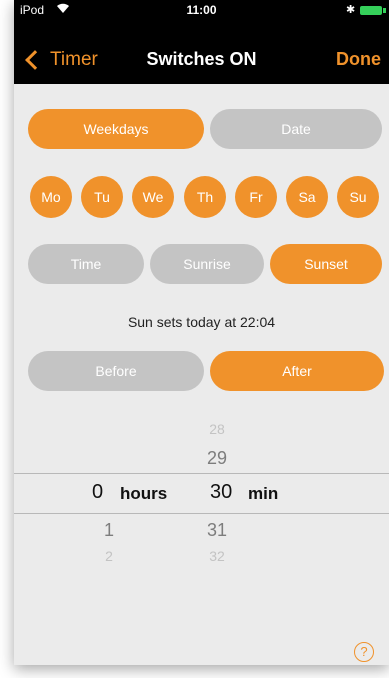 Image resolution: width=389 pixels, height=678 pixels. Describe the element at coordinates (144, 493) in the screenshot. I see `hours-unit-label: hours` at that location.